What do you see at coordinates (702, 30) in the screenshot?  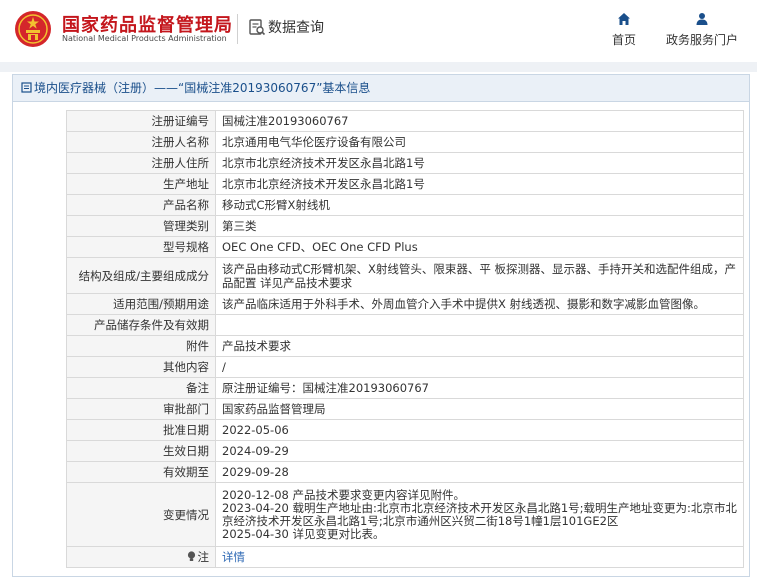 I see `nav-gov-service: 政务服务门户` at bounding box center [702, 30].